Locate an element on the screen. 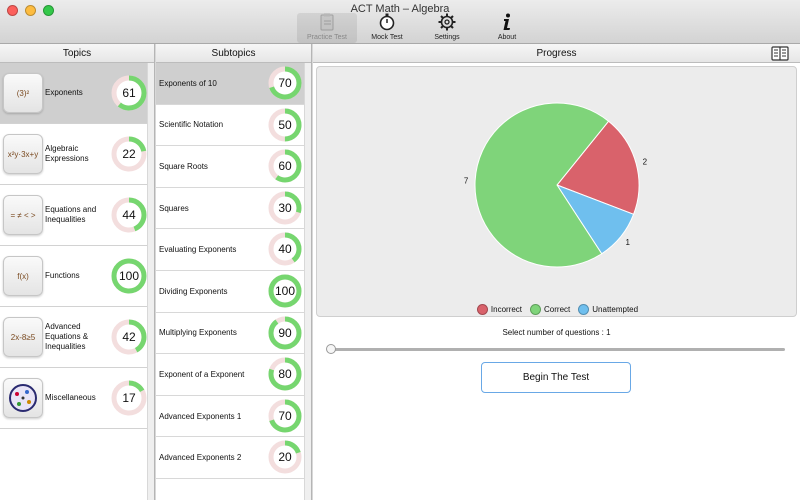 The image size is (800, 500). subtopic-score-value: 100 is located at coordinates (285, 290).